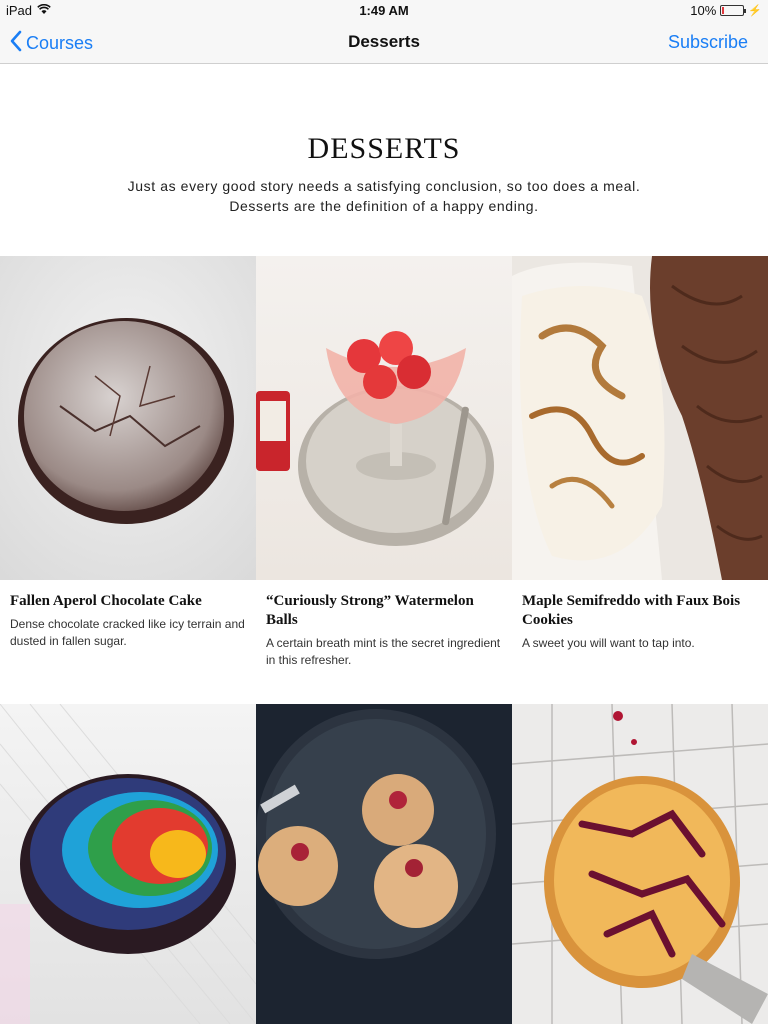 This screenshot has width=768, height=1024. I want to click on navigation-bar: Courses Desserts Subscribe, so click(384, 42).